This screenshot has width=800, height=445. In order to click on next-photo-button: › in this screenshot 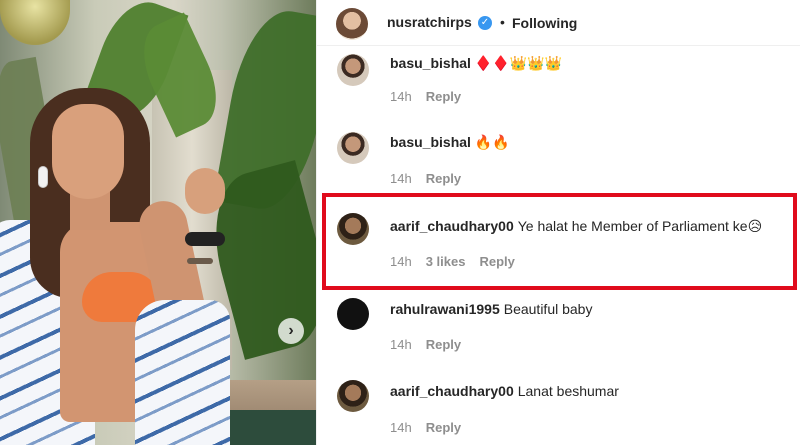, I will do `click(291, 331)`.